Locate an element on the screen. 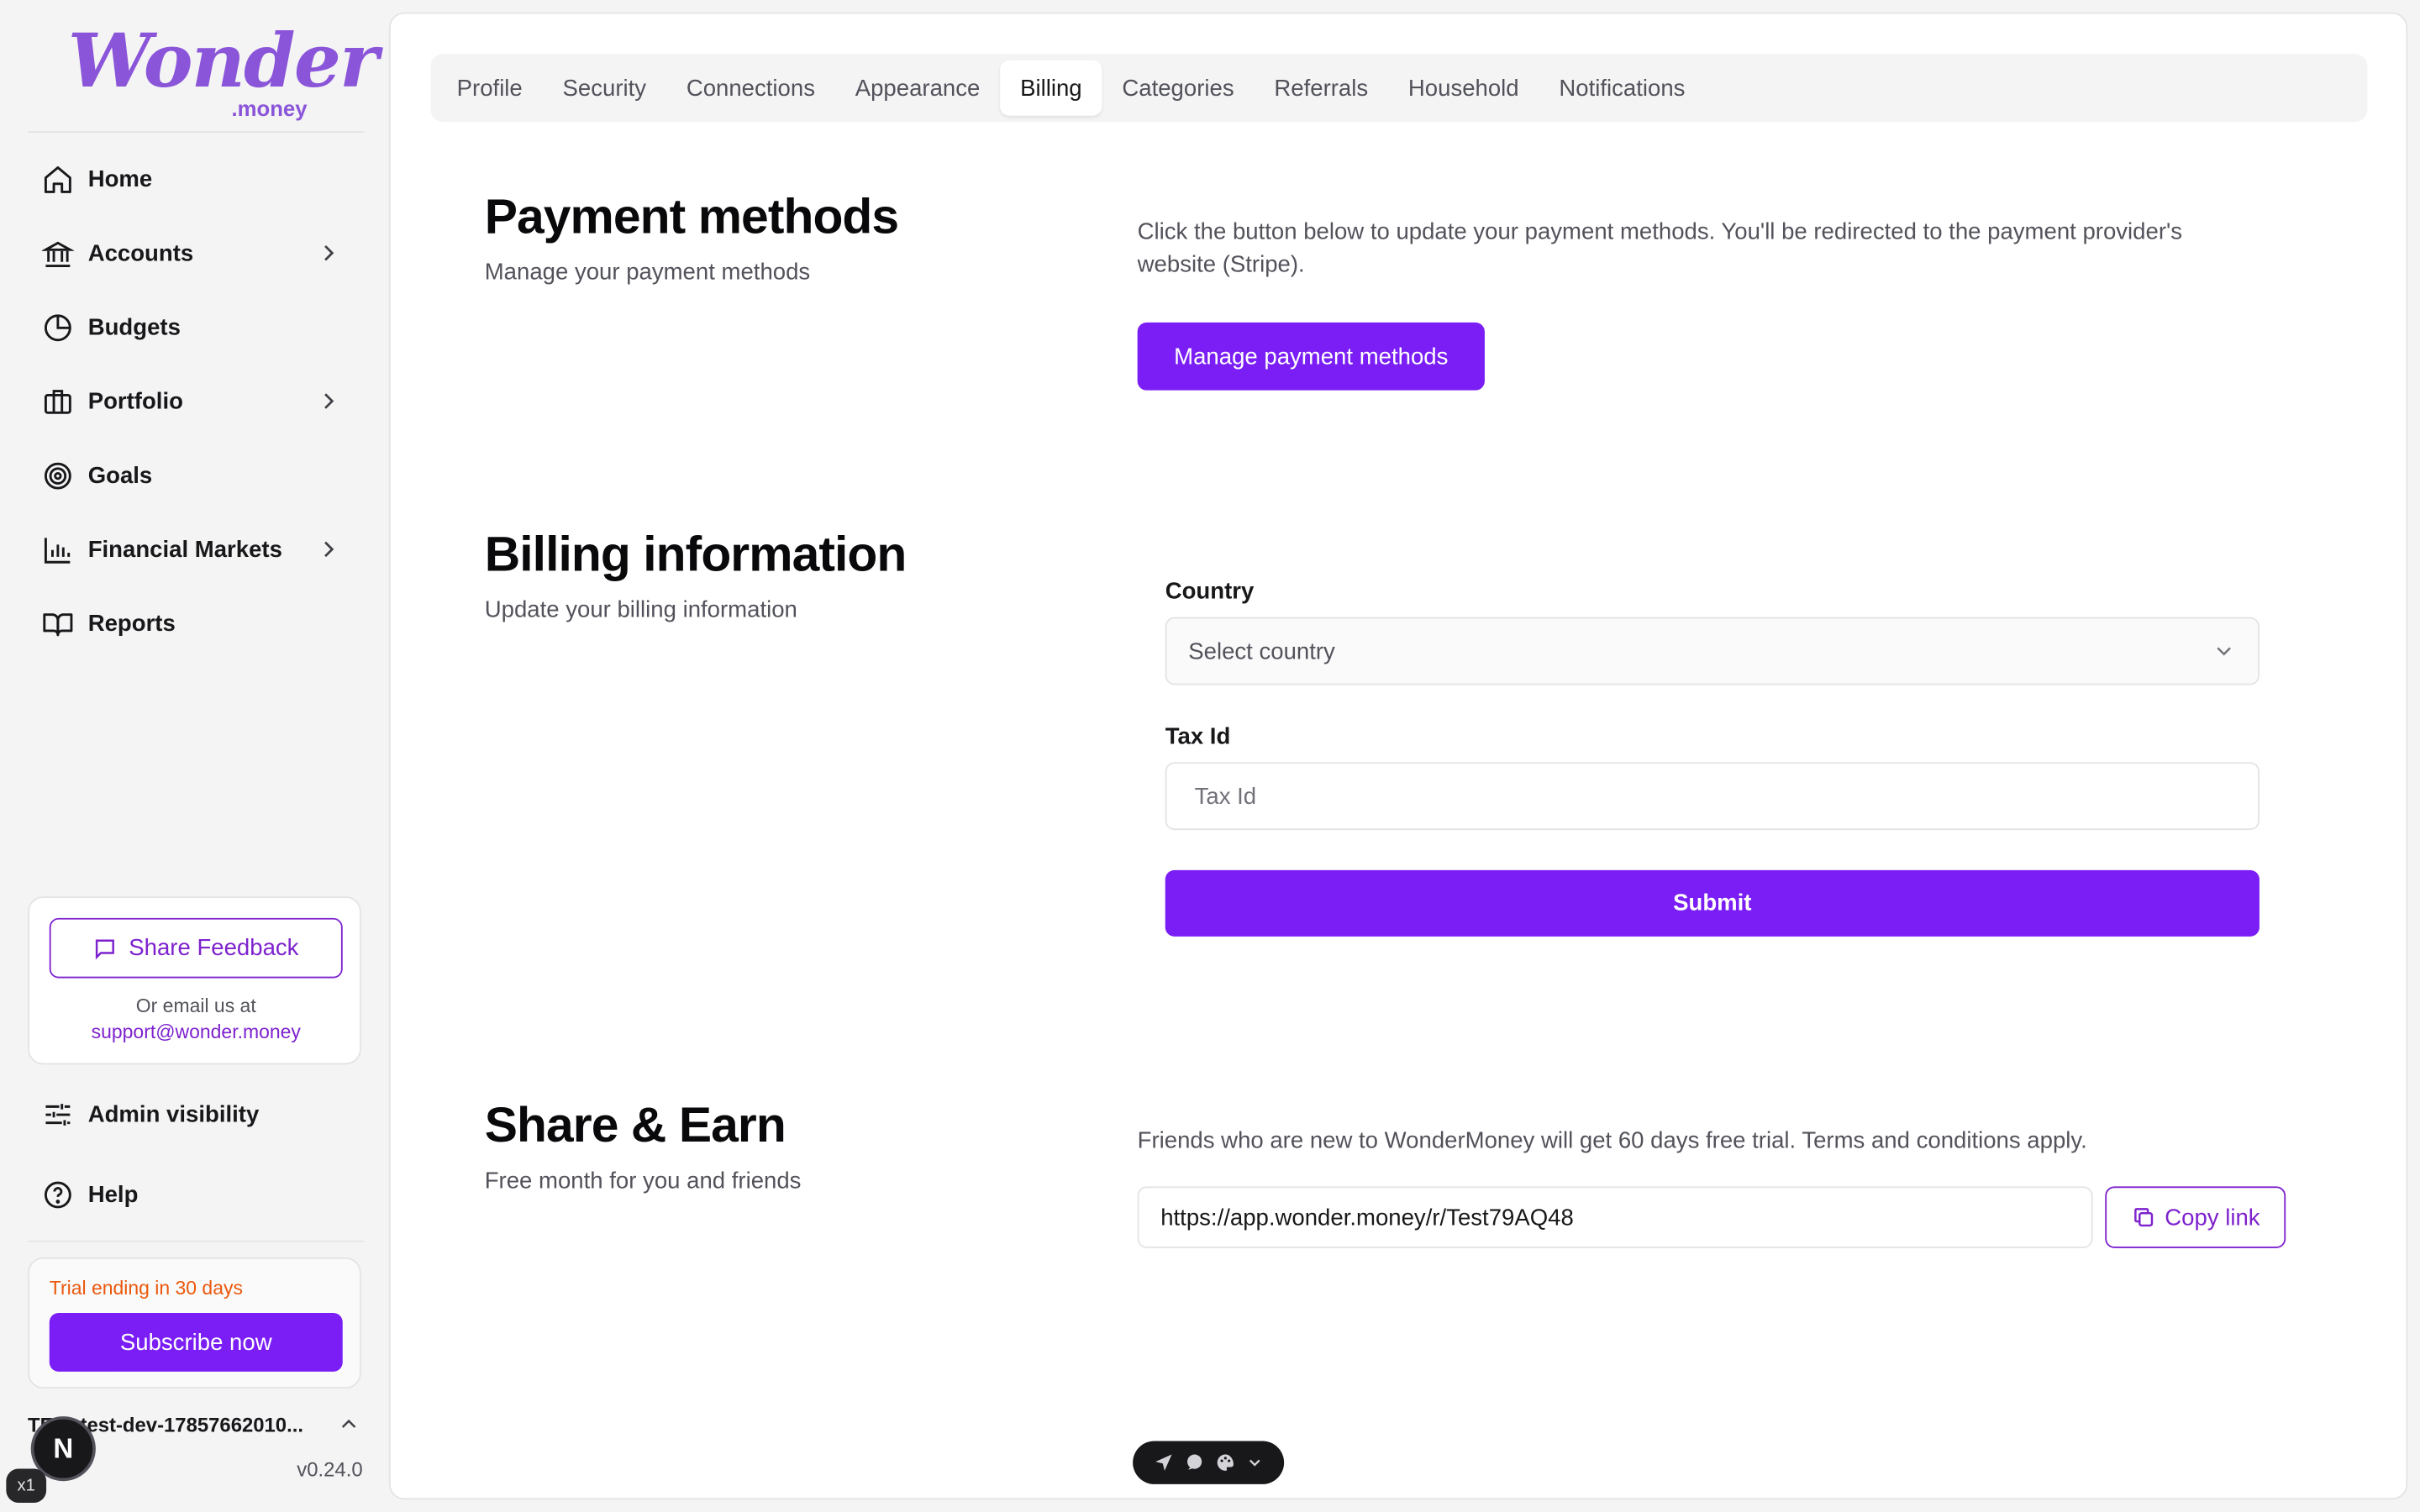 The width and height of the screenshot is (2420, 1512). billing-information-title: Billing information is located at coordinates (696, 554).